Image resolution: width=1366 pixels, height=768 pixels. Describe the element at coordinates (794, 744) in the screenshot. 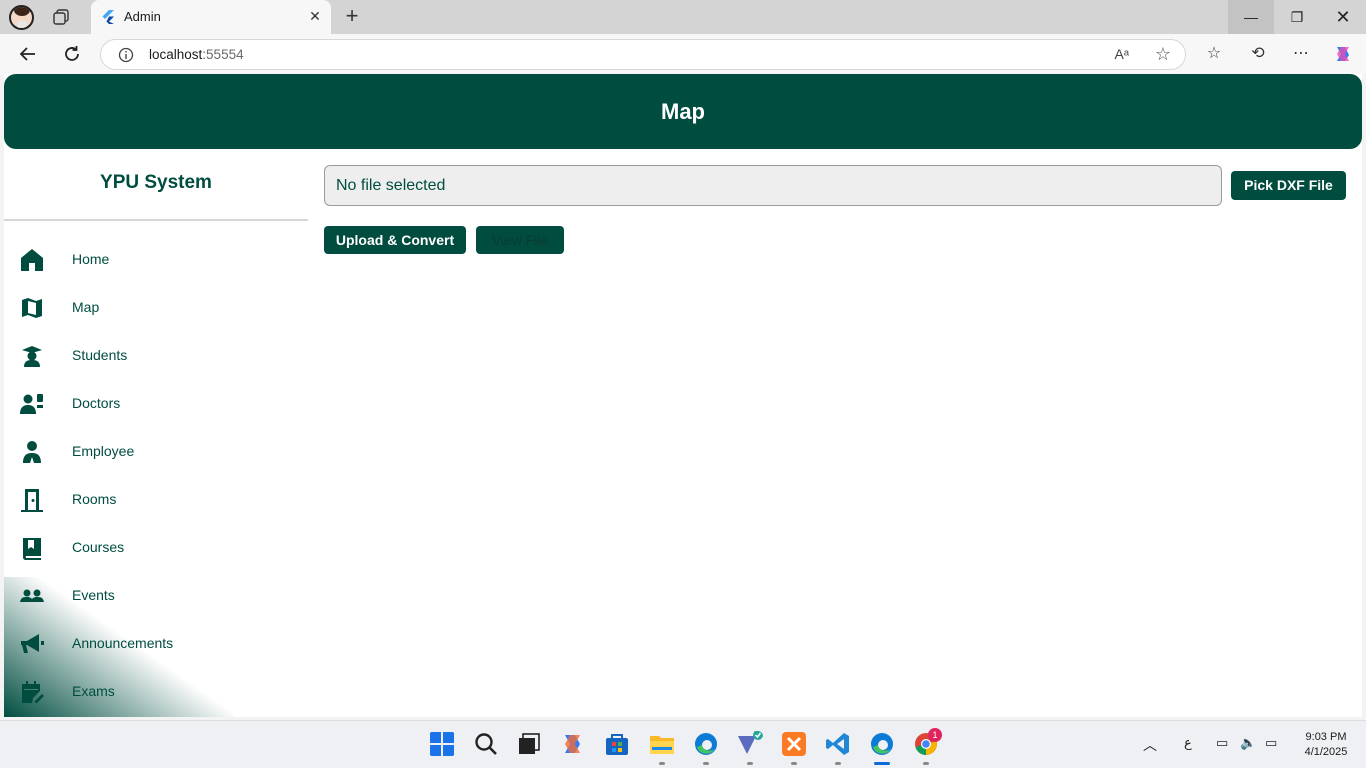

I see `xampp-icon` at that location.